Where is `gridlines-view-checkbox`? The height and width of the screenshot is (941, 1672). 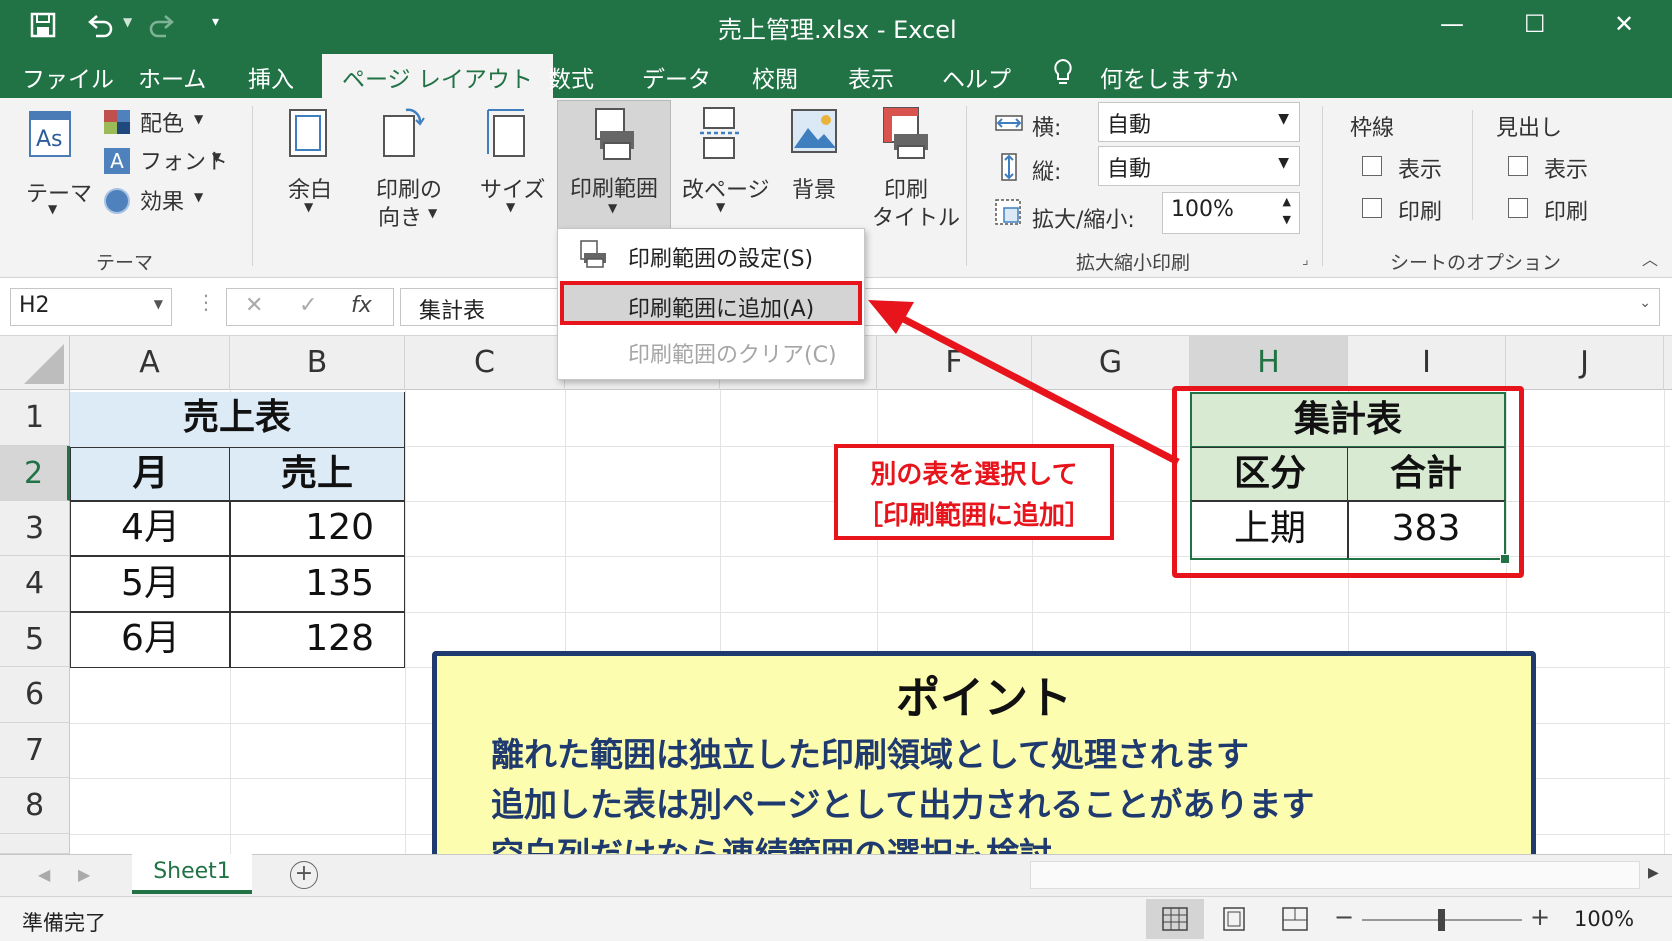 gridlines-view-checkbox is located at coordinates (1372, 166).